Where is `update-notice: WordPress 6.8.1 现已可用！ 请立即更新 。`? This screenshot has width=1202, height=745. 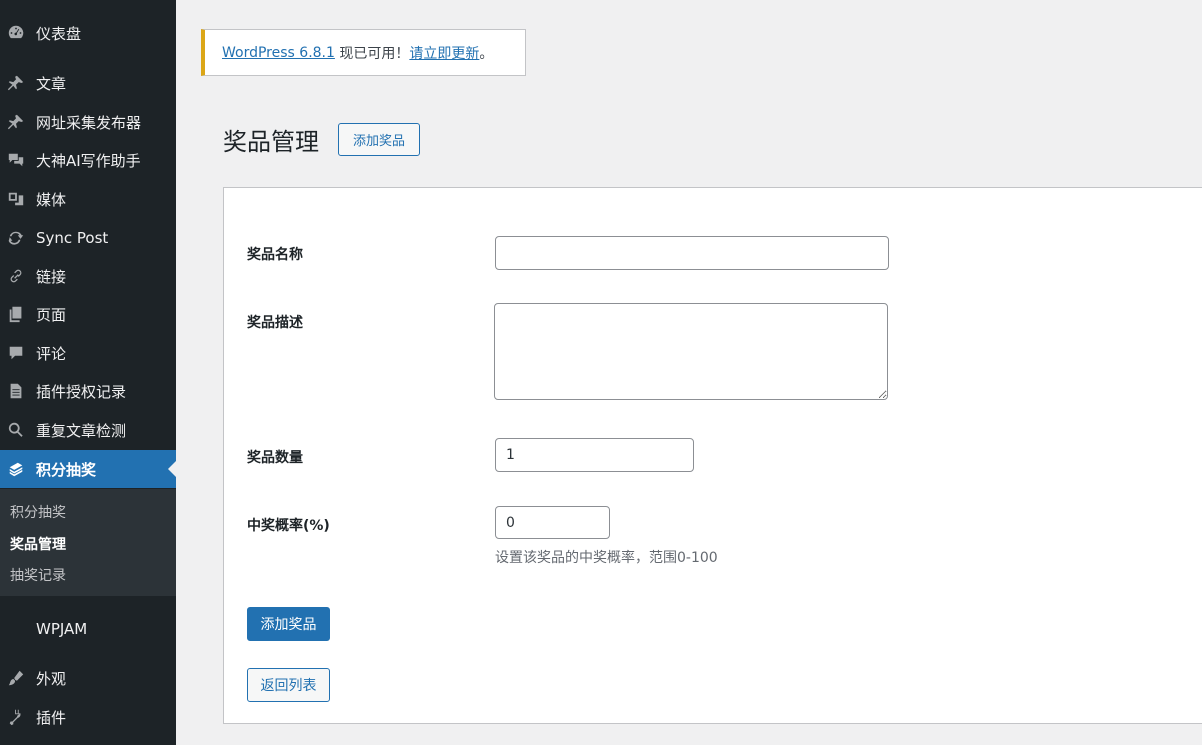
update-notice: WordPress 6.8.1 现已可用！ 请立即更新 。 is located at coordinates (363, 52).